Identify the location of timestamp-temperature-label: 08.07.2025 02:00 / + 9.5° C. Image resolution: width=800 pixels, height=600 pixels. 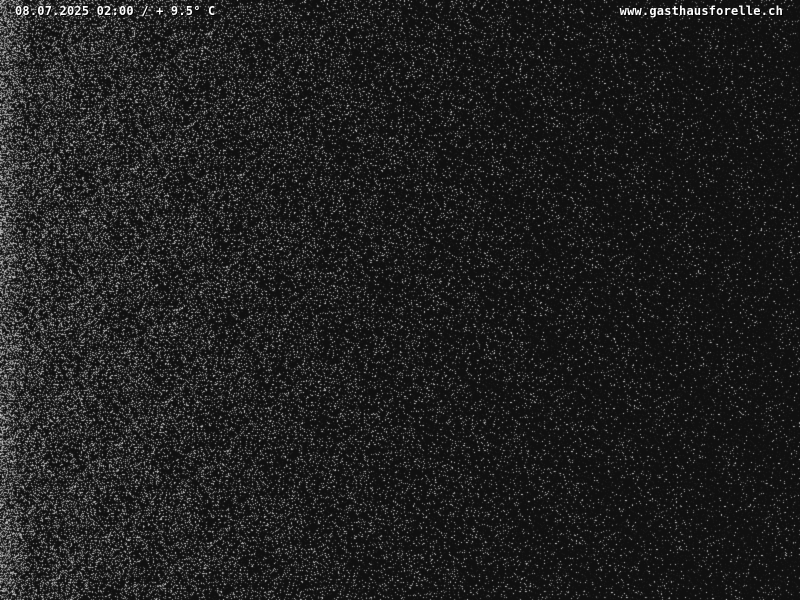
(115, 11).